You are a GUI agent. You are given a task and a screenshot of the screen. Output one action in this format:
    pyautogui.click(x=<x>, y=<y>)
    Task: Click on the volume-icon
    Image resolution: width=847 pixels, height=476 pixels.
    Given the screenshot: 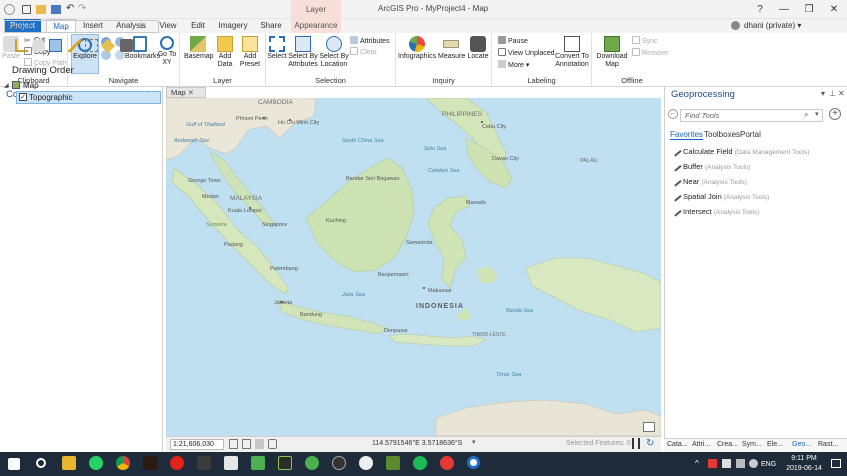 What is the action you would take?
    pyautogui.click(x=753, y=463)
    